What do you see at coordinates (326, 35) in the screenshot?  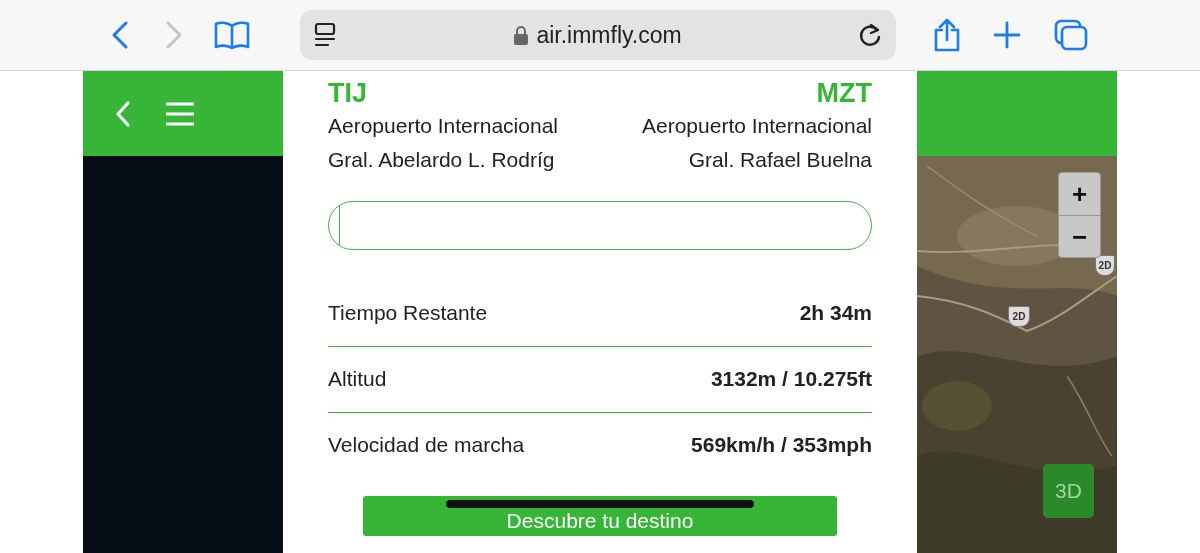 I see `reader-icon` at bounding box center [326, 35].